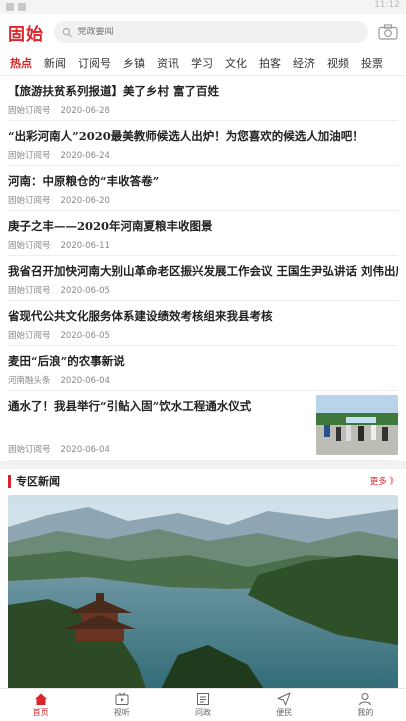 Image resolution: width=406 pixels, height=721 pixels. Describe the element at coordinates (134, 63) in the screenshot. I see `tab-3: 乡镇` at that location.